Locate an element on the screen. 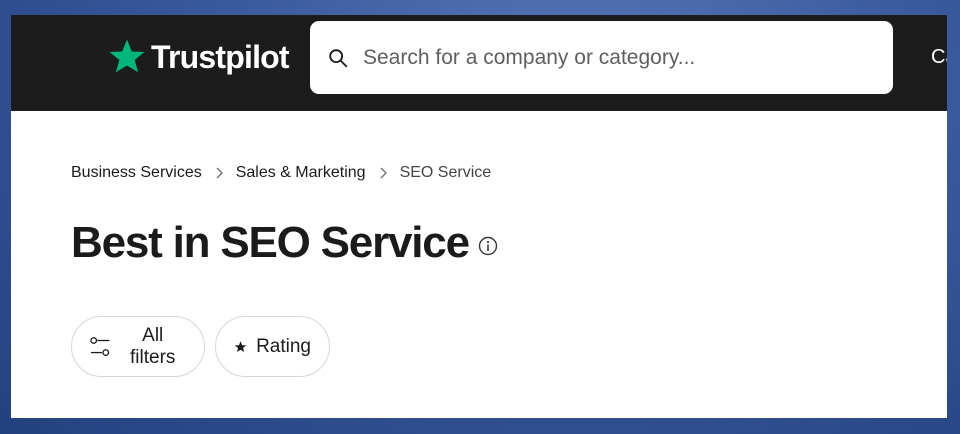 The height and width of the screenshot is (434, 960). all-filters-label: All filters is located at coordinates (153, 346).